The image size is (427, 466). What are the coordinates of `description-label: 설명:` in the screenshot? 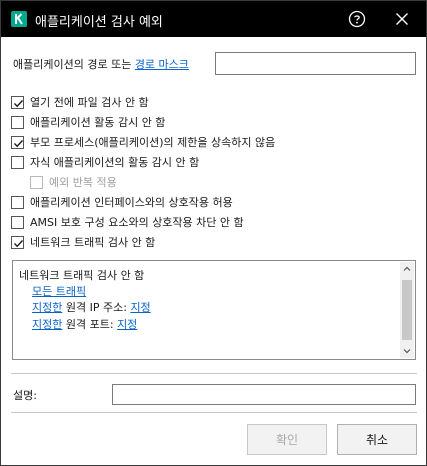 It's located at (25, 395).